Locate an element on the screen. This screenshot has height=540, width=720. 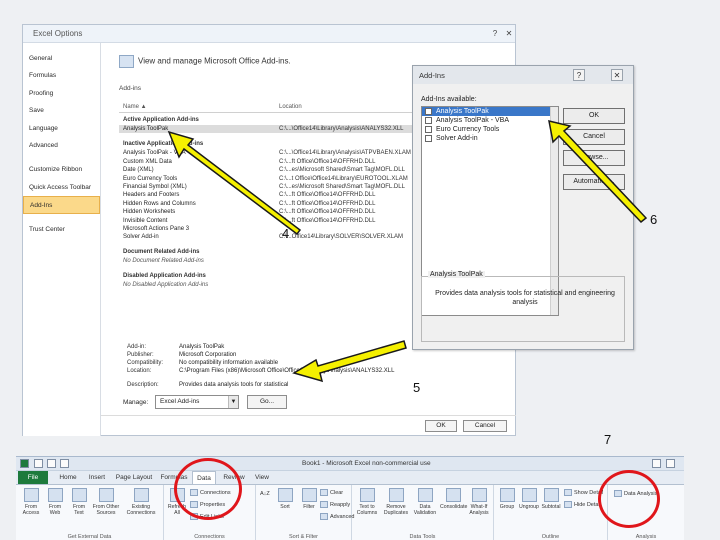
highlight-data-analysis is located at coordinates (629, 499).